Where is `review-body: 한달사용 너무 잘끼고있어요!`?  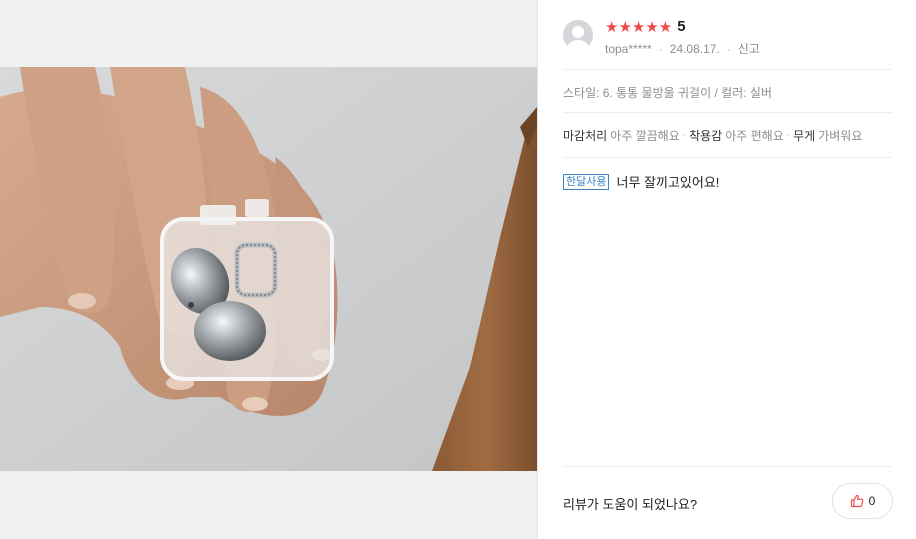 review-body: 한달사용 너무 잘끼고있어요! is located at coordinates (641, 181).